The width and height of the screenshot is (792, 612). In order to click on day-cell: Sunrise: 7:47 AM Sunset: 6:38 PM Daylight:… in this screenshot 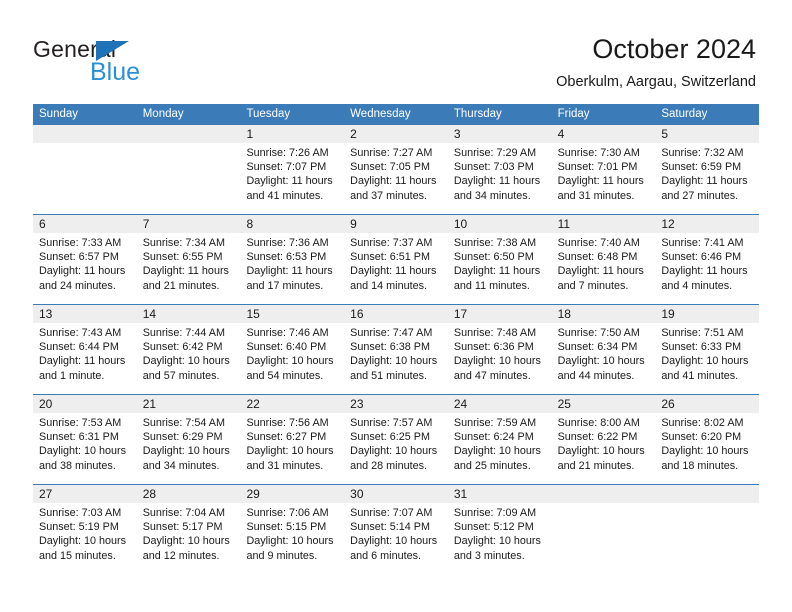, I will do `click(396, 358)`.